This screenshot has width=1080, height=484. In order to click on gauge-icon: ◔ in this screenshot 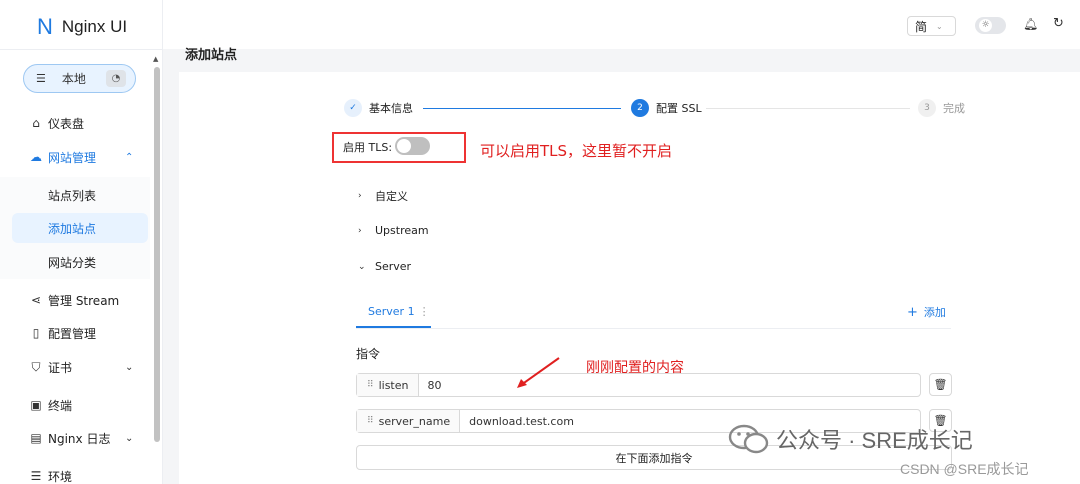, I will do `click(116, 78)`.